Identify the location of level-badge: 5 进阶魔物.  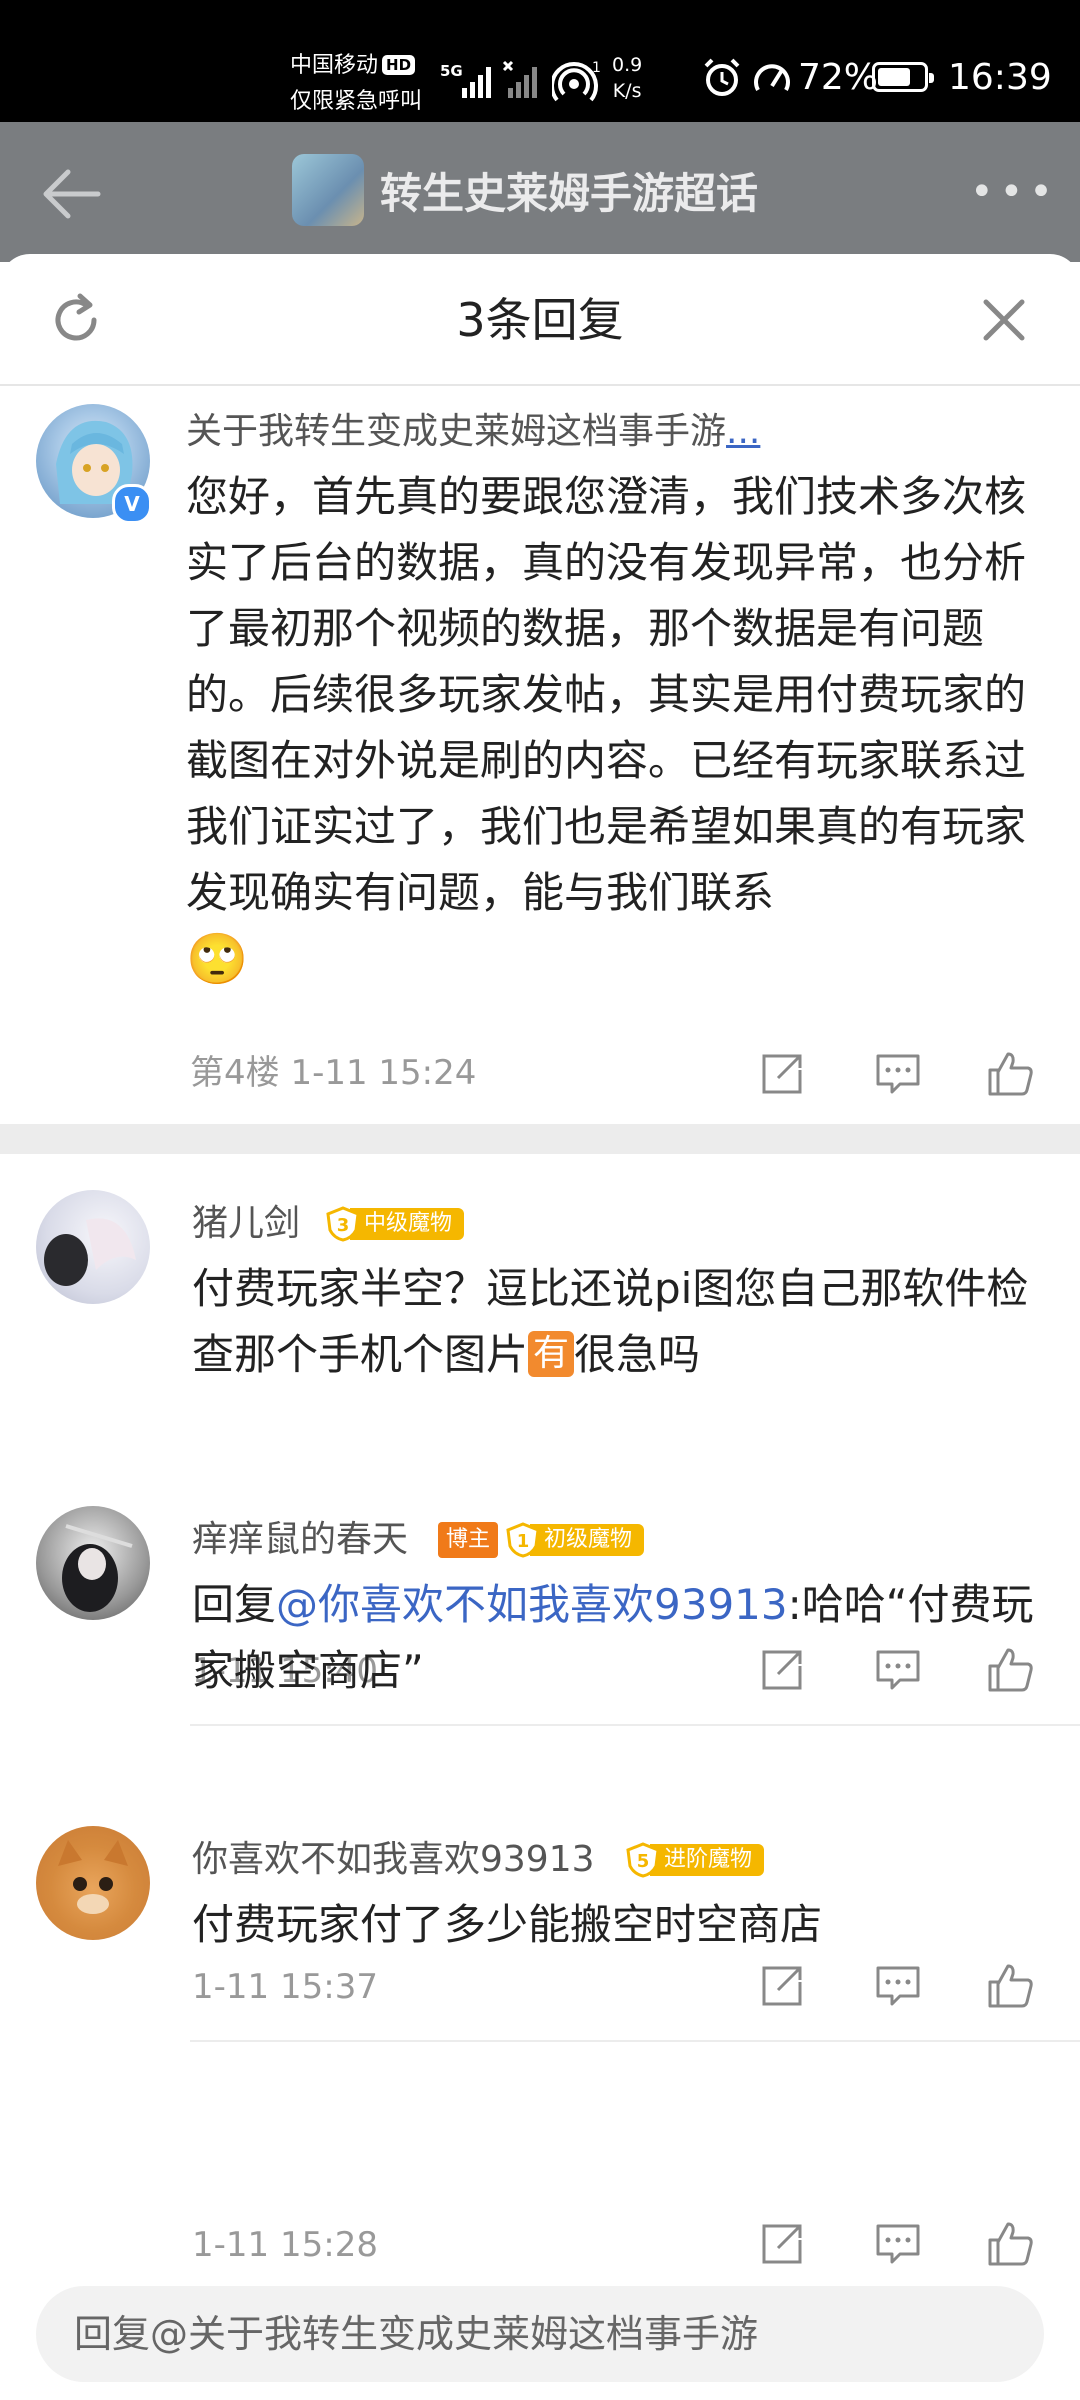
(695, 1860).